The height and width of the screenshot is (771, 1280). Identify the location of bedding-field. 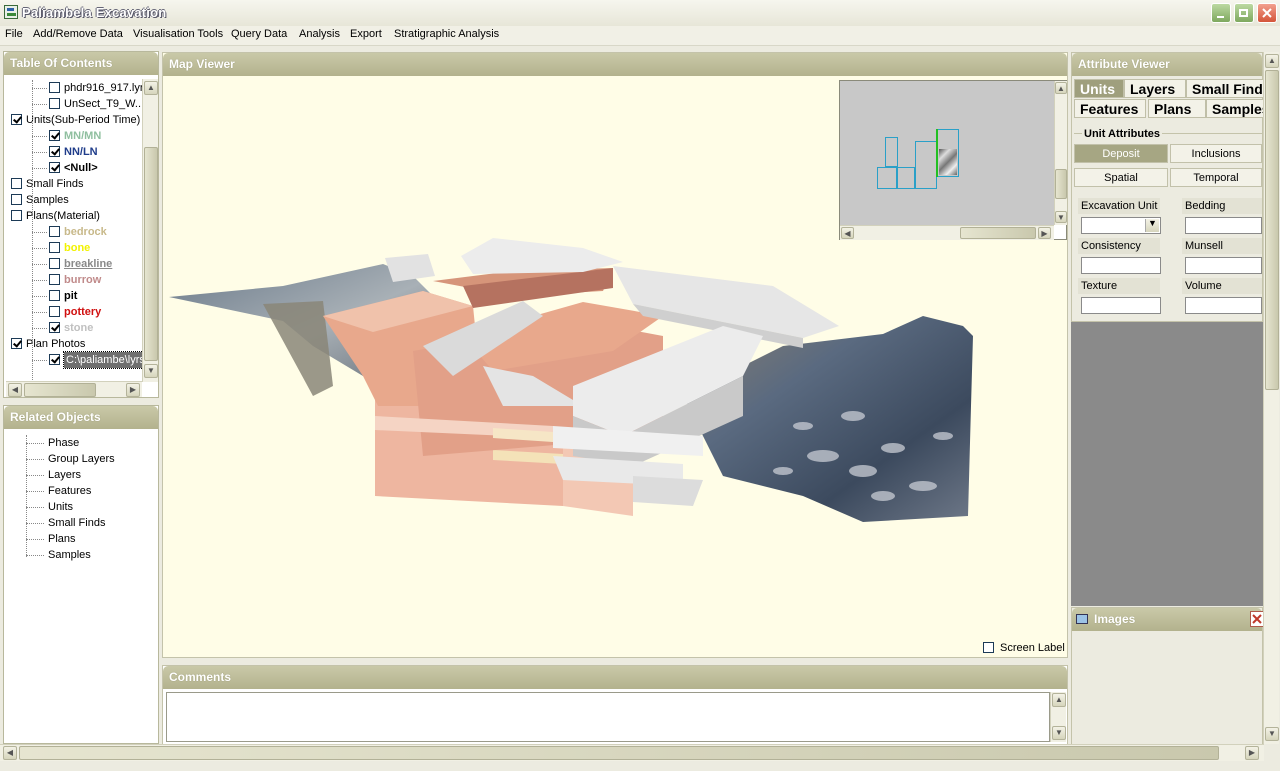
(1223, 225).